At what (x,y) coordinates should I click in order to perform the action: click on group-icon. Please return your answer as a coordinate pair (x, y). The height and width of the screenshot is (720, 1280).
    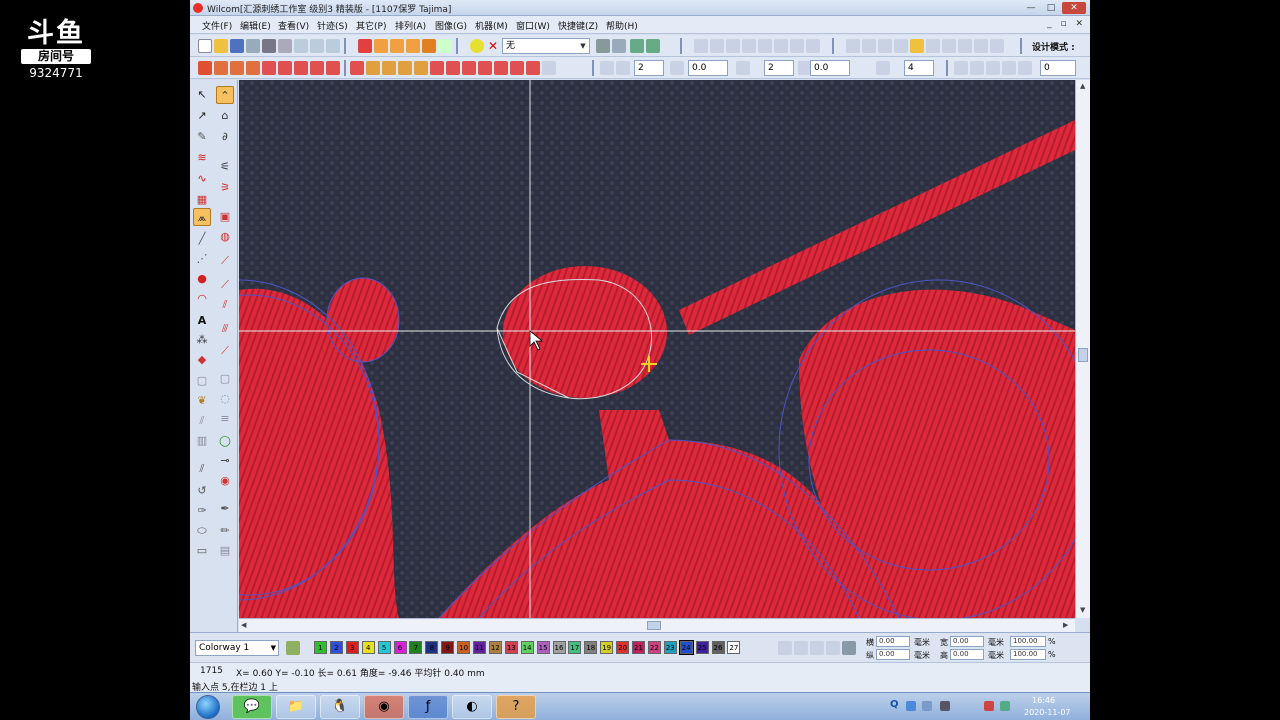
    Looking at the image, I should click on (933, 46).